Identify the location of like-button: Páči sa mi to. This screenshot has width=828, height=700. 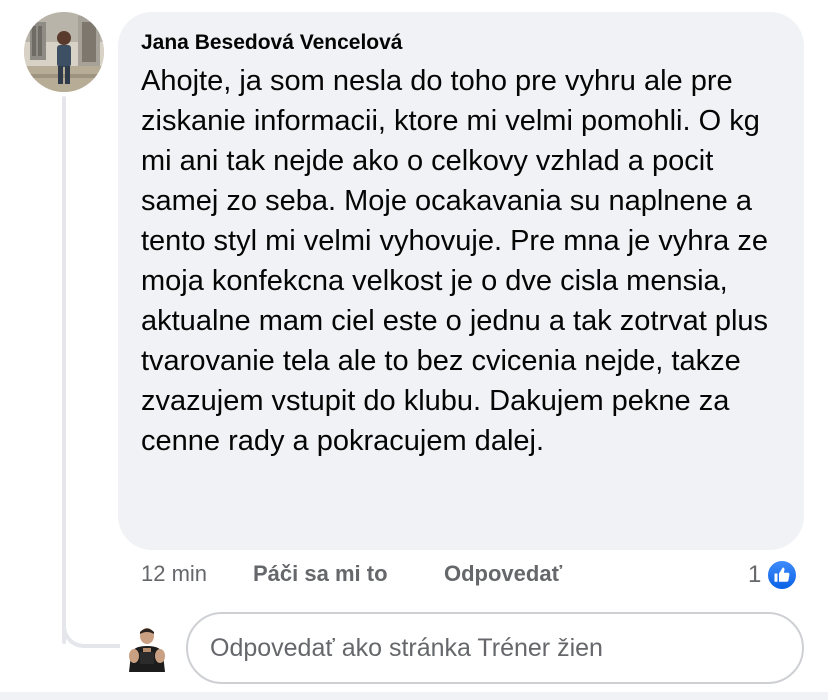
(320, 574).